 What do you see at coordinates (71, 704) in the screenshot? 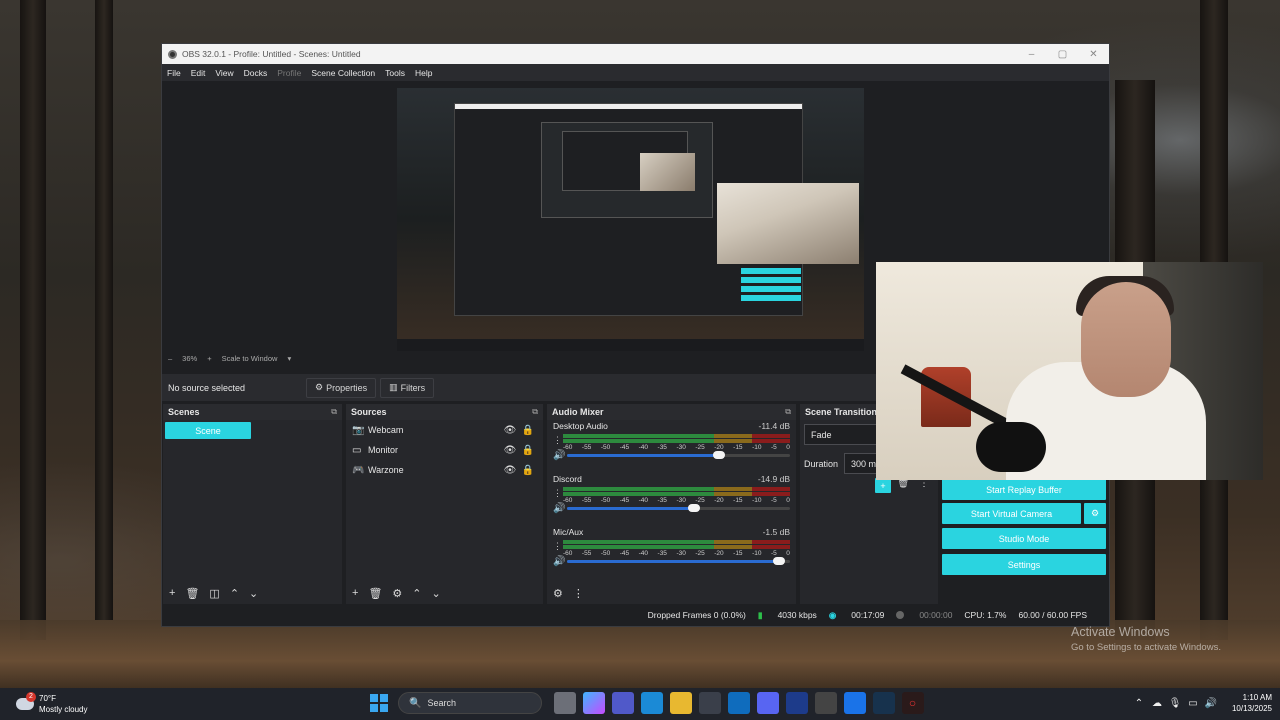
I see `weather-widget: 2 70°F Mostly cloudy` at bounding box center [71, 704].